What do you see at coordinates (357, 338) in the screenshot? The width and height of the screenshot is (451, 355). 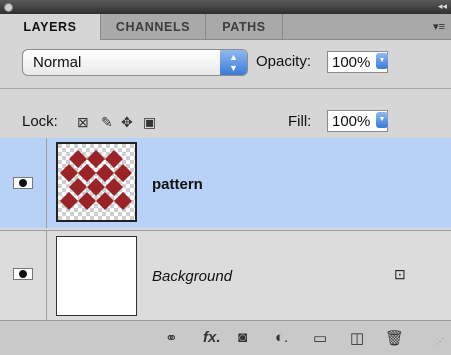 I see `new-layer-icon: ◫` at bounding box center [357, 338].